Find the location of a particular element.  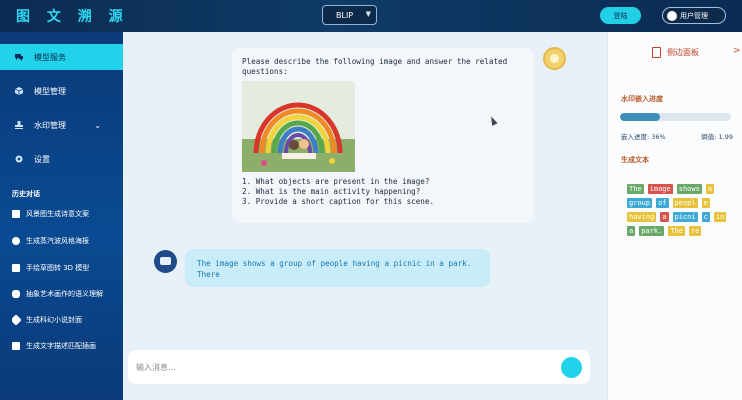

chat-icon is located at coordinates (19, 57).